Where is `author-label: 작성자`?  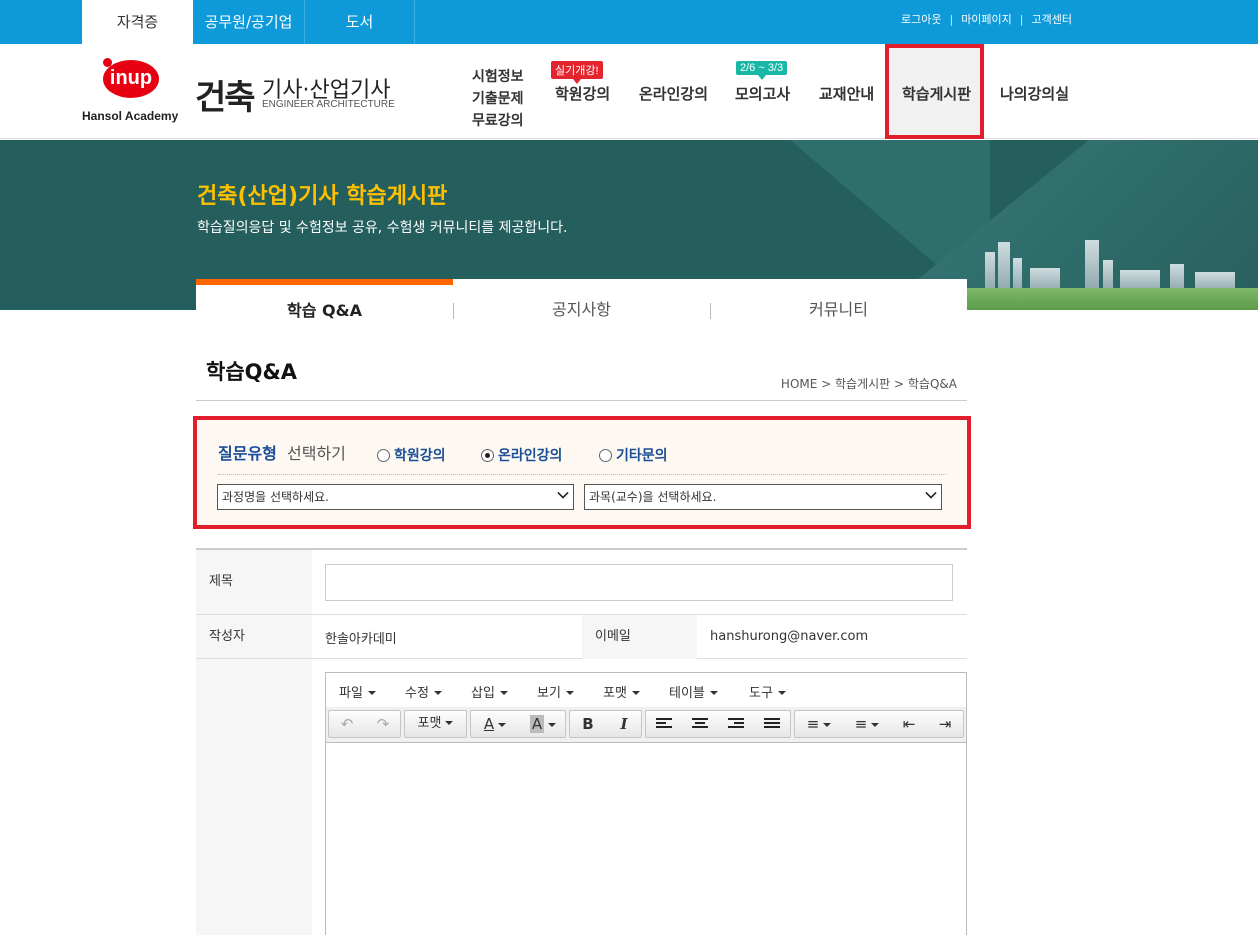
author-label: 작성자 is located at coordinates (254, 636).